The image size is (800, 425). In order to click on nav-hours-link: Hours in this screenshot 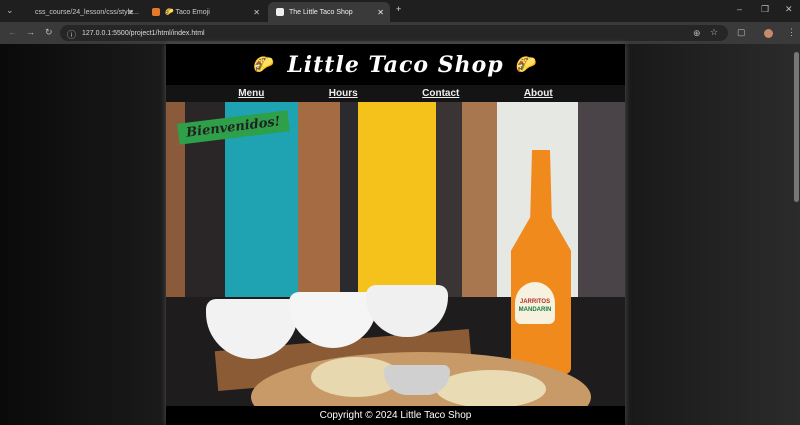, I will do `click(343, 93)`.